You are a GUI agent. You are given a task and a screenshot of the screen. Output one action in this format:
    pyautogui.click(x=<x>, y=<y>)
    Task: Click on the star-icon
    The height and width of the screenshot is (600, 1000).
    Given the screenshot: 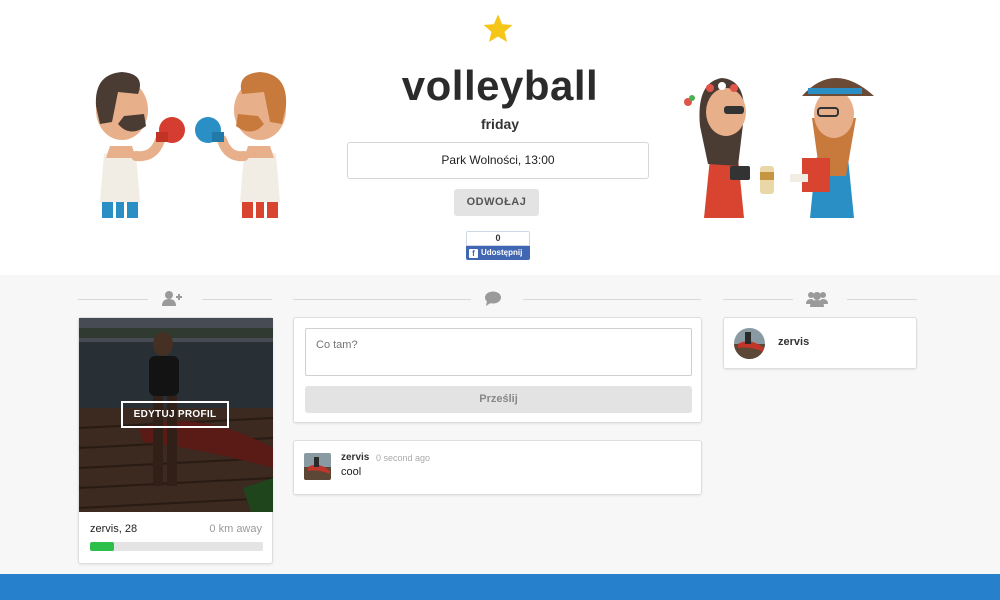 What is the action you would take?
    pyautogui.click(x=498, y=29)
    